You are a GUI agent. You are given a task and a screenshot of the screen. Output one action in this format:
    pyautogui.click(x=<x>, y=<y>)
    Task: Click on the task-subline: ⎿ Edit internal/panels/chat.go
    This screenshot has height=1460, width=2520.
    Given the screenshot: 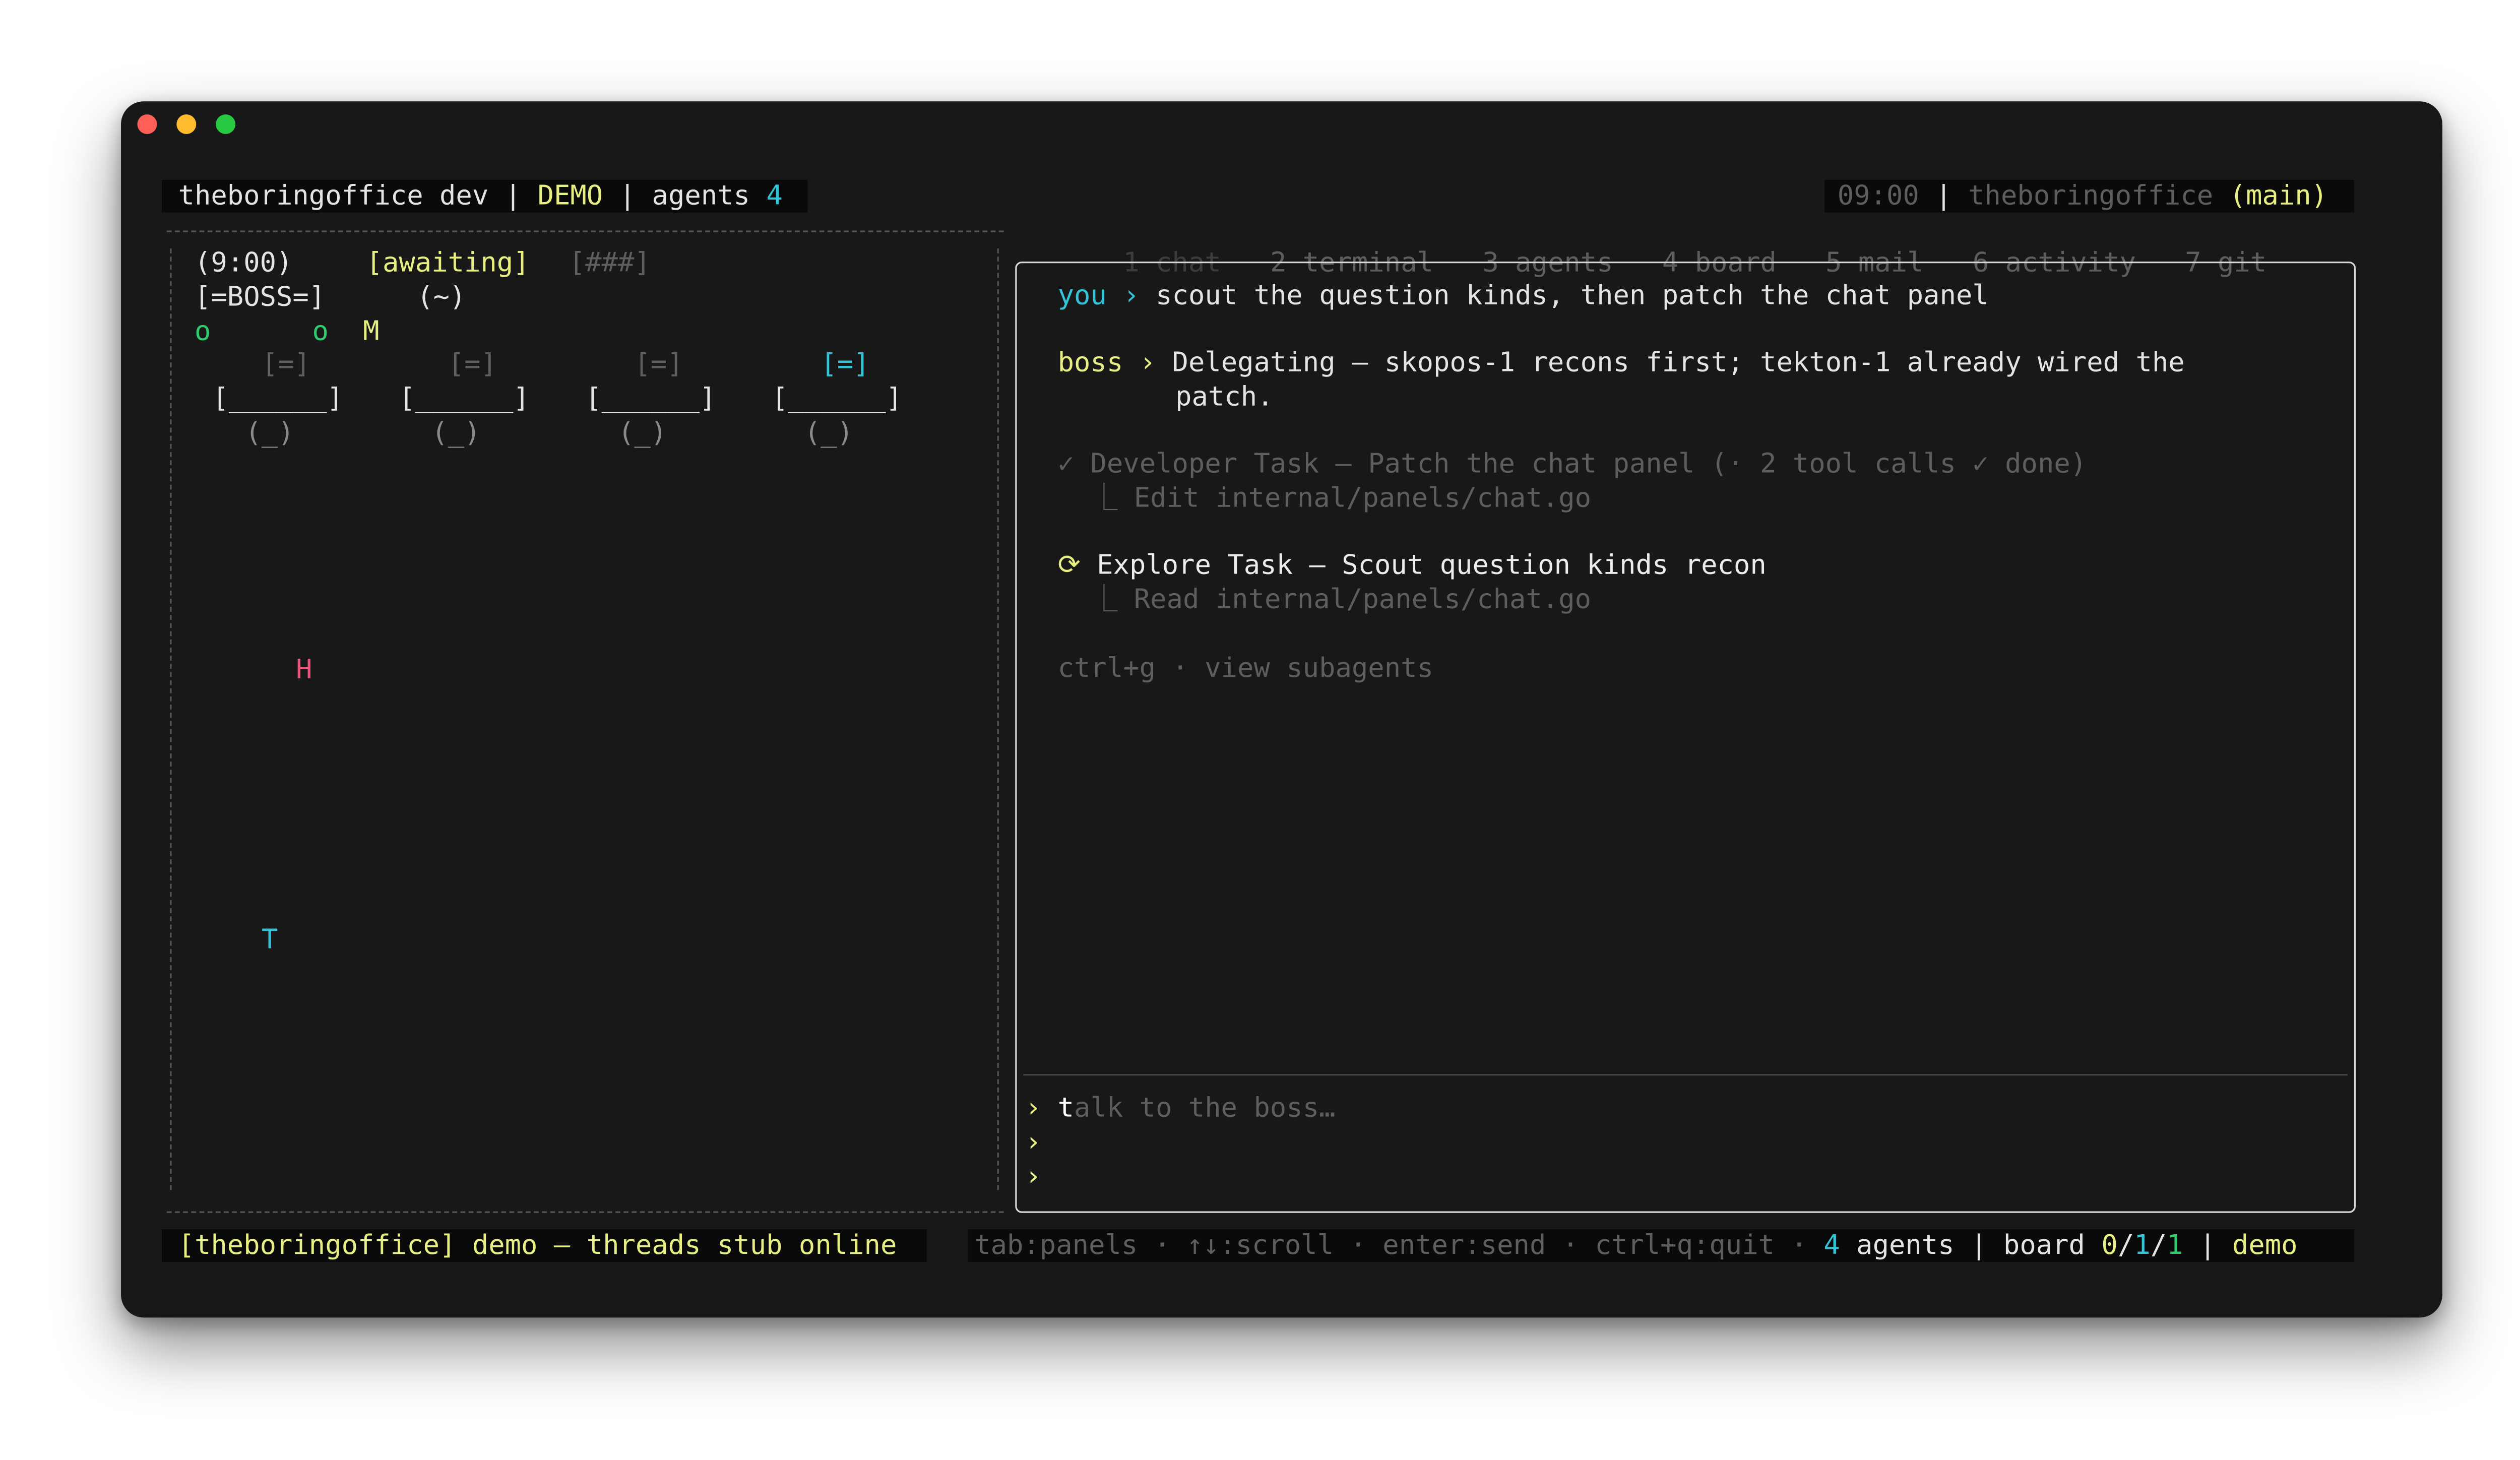 What is the action you would take?
    pyautogui.click(x=1340, y=499)
    